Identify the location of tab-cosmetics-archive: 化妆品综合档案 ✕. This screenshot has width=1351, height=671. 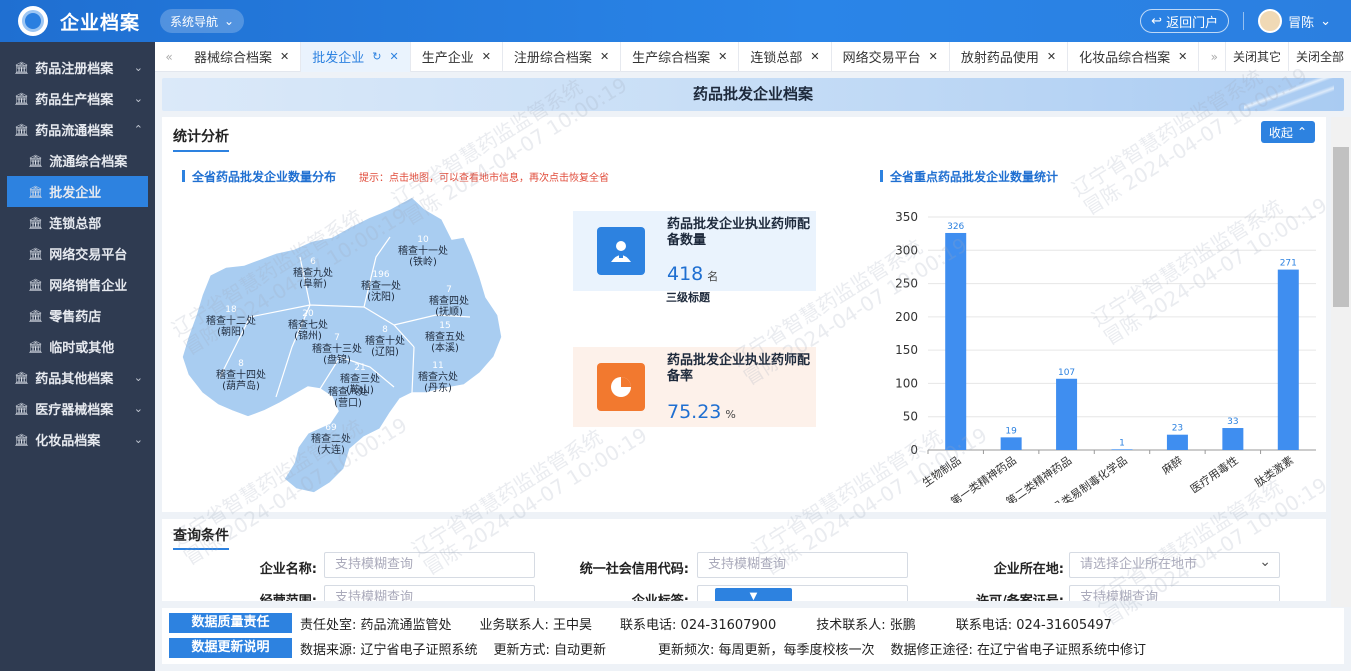
(1134, 56).